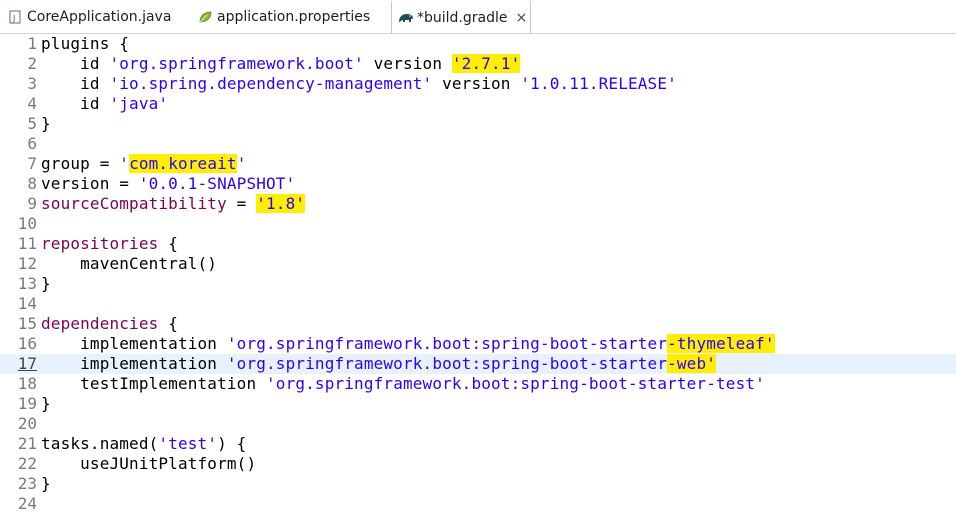  I want to click on code-text: dependencies {, so click(109, 324).